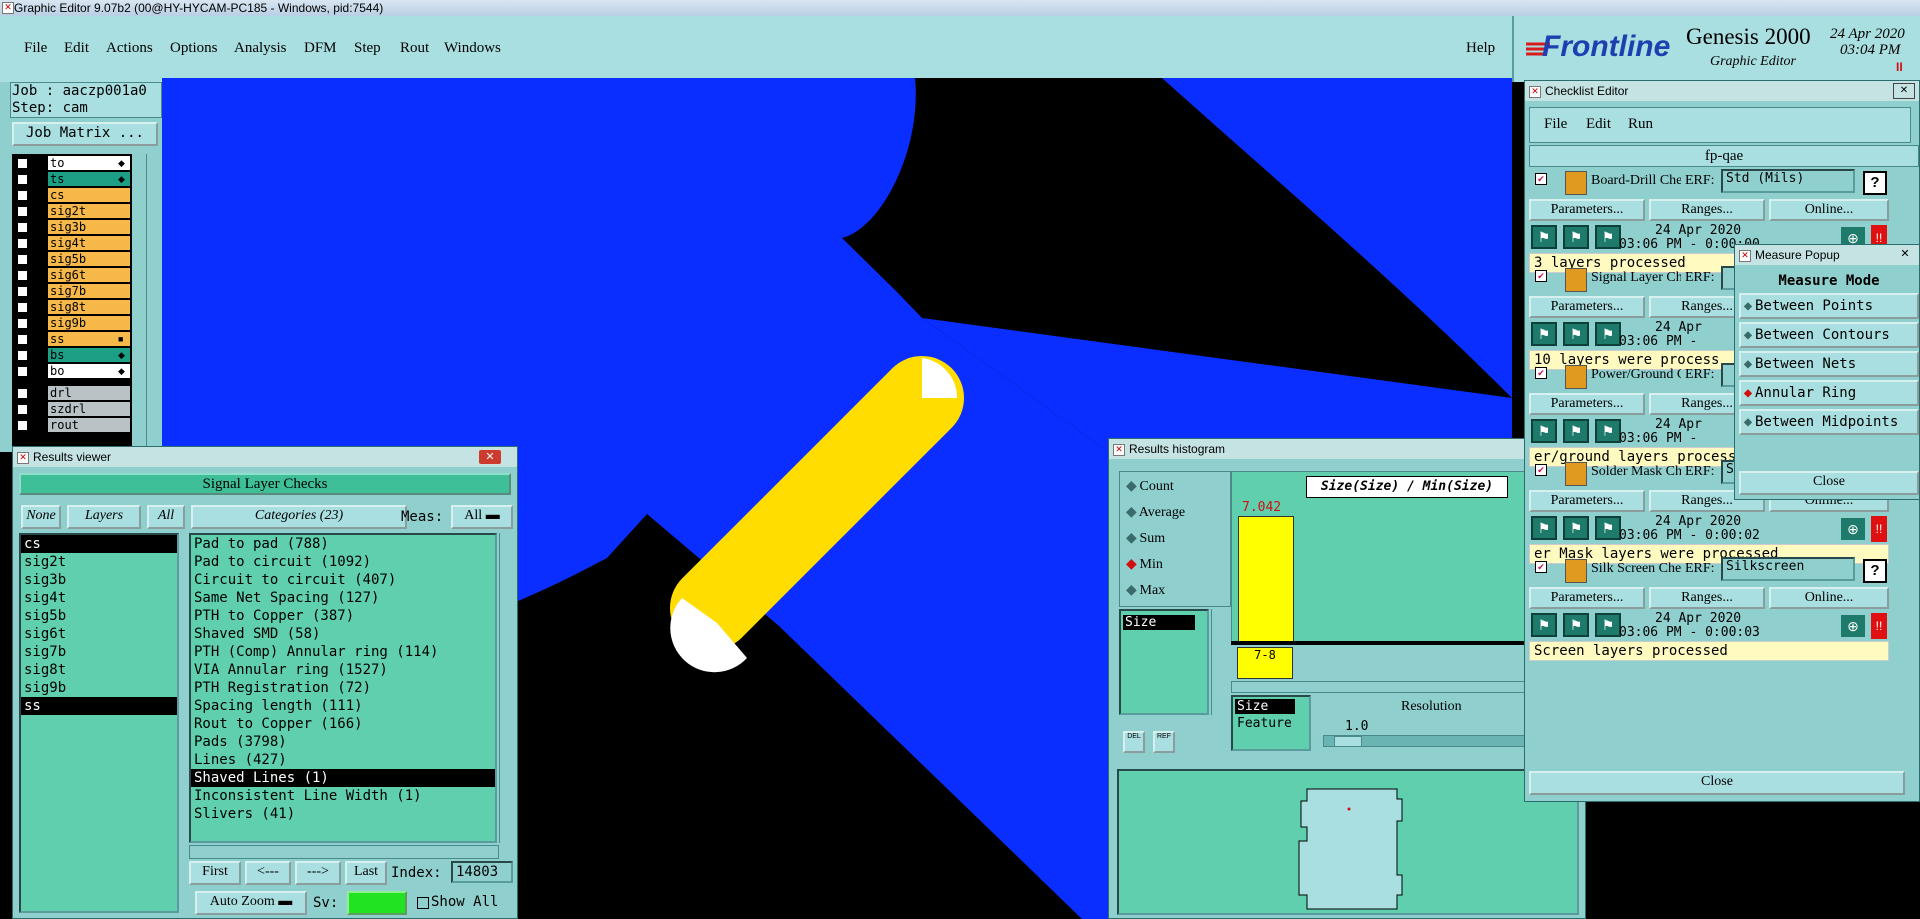 The width and height of the screenshot is (1920, 919). What do you see at coordinates (343, 544) in the screenshot?
I see `category-item: Pad to pad (788)` at bounding box center [343, 544].